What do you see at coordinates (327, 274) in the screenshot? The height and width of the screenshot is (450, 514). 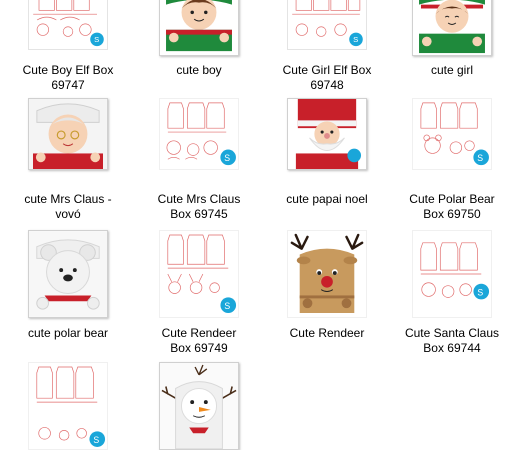 I see `reindeer-box-photo-icon` at bounding box center [327, 274].